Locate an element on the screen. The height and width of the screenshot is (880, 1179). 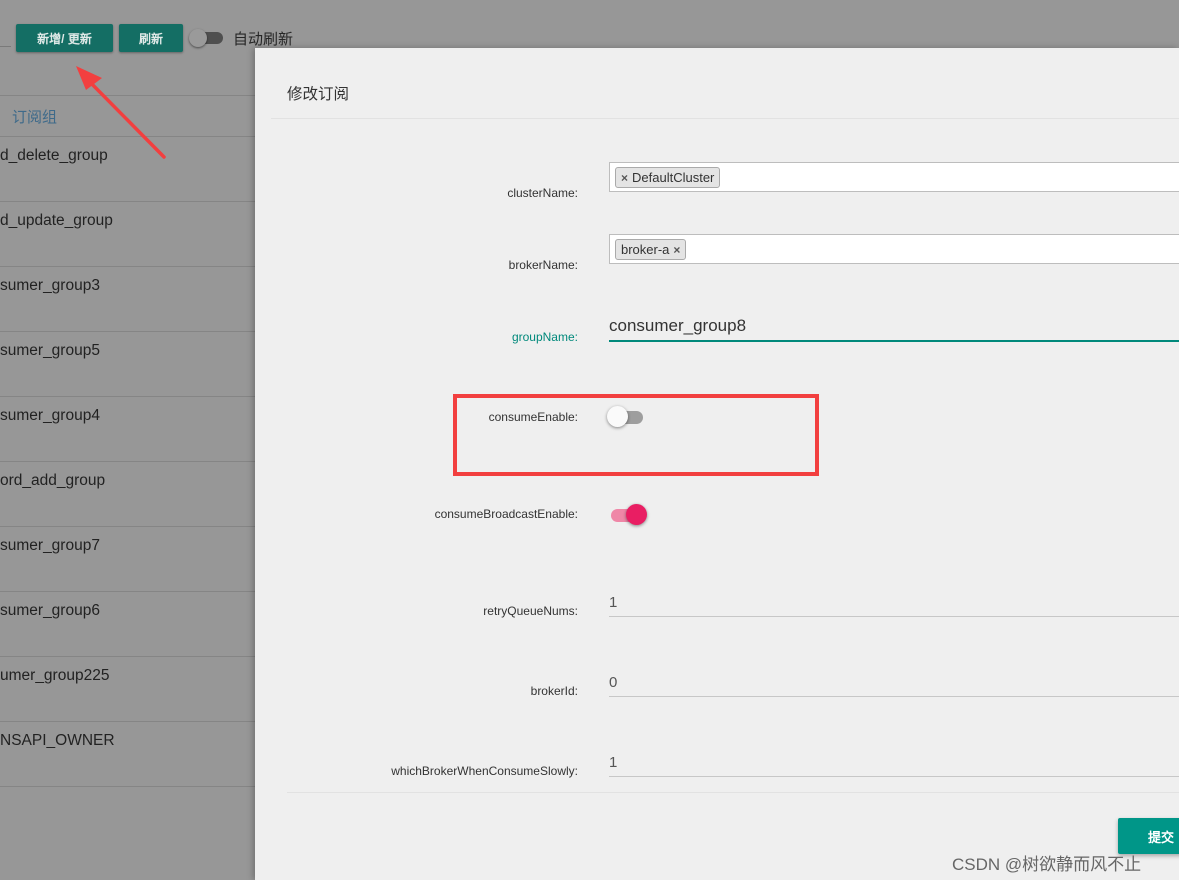
table-row: NSAPI_OWNER is located at coordinates (127, 754).